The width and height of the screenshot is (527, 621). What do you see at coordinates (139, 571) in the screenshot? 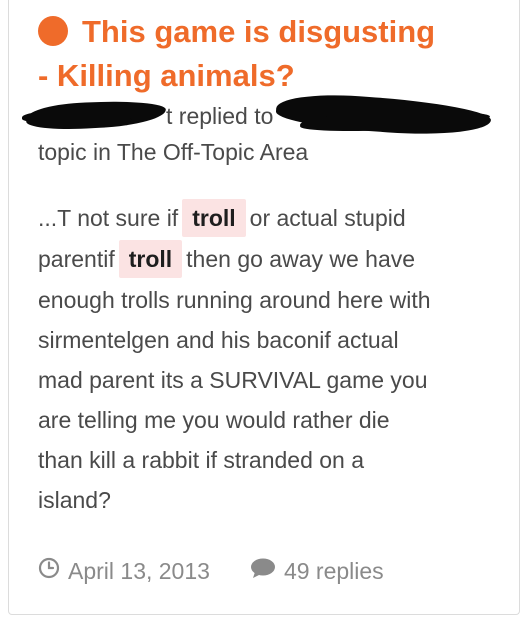
I see `post-date: April 13, 2013` at bounding box center [139, 571].